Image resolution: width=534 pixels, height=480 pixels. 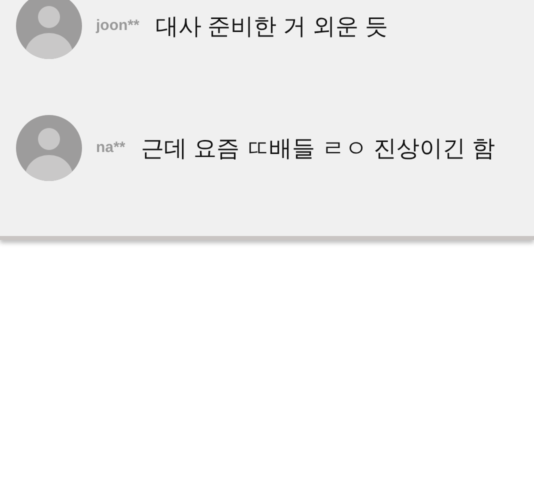 What do you see at coordinates (111, 148) in the screenshot?
I see `username: na**` at bounding box center [111, 148].